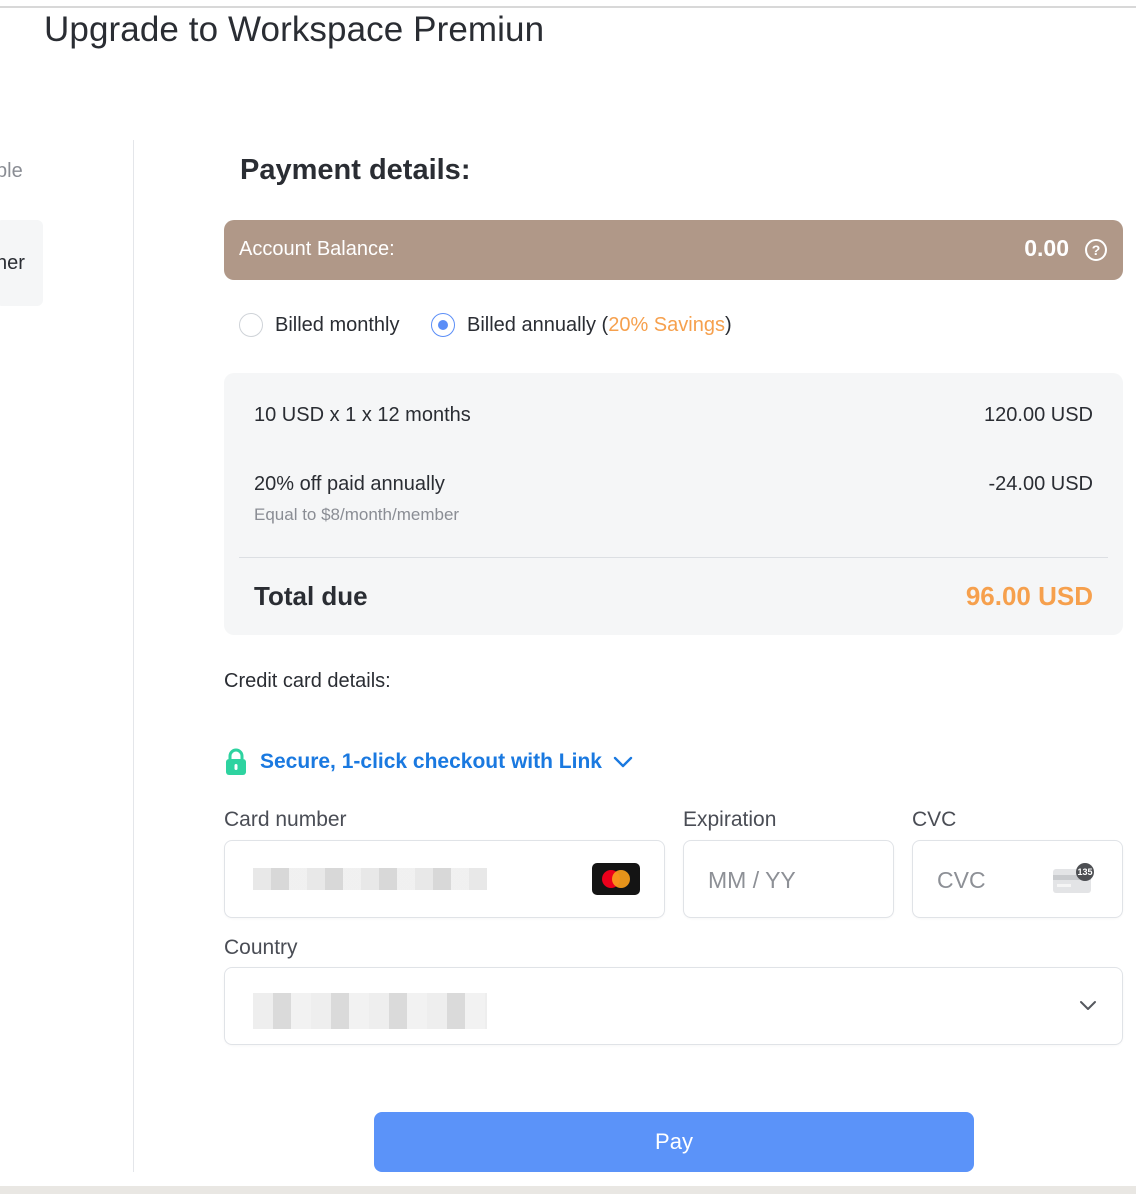  What do you see at coordinates (357, 514) in the screenshot?
I see `discount-subtext: Equal to $8/month/member` at bounding box center [357, 514].